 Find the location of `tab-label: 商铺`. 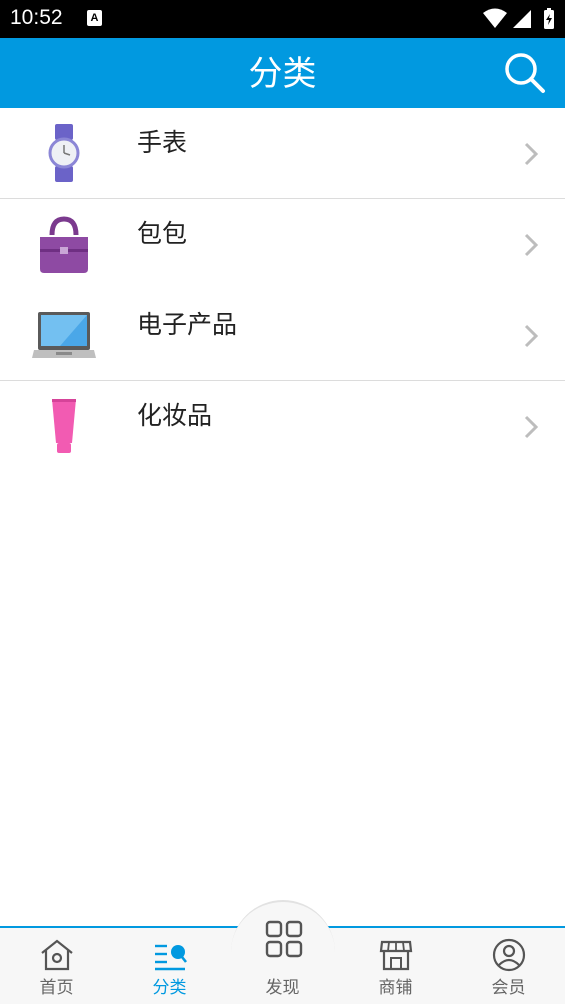

tab-label: 商铺 is located at coordinates (395, 988).